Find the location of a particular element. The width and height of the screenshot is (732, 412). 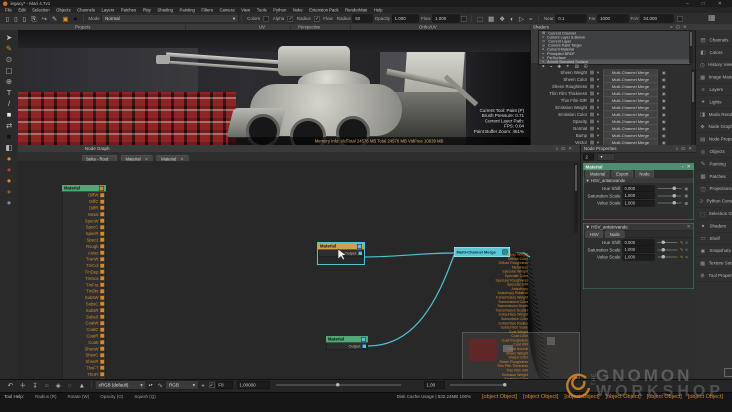

node-graph-panel-controls: ≡ ⊡ ✕ is located at coordinates (564, 149).